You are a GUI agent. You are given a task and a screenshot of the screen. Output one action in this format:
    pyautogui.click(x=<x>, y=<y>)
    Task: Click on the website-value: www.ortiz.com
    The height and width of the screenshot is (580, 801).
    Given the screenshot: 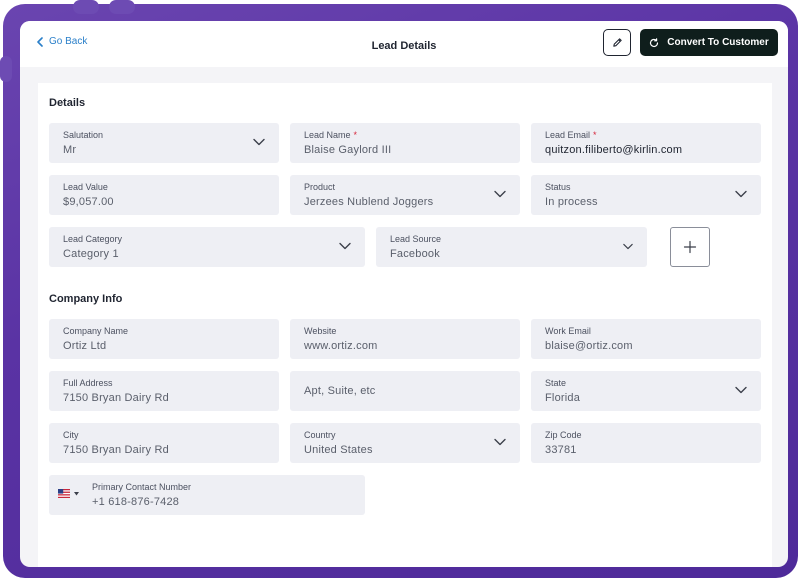 What is the action you would take?
    pyautogui.click(x=341, y=346)
    